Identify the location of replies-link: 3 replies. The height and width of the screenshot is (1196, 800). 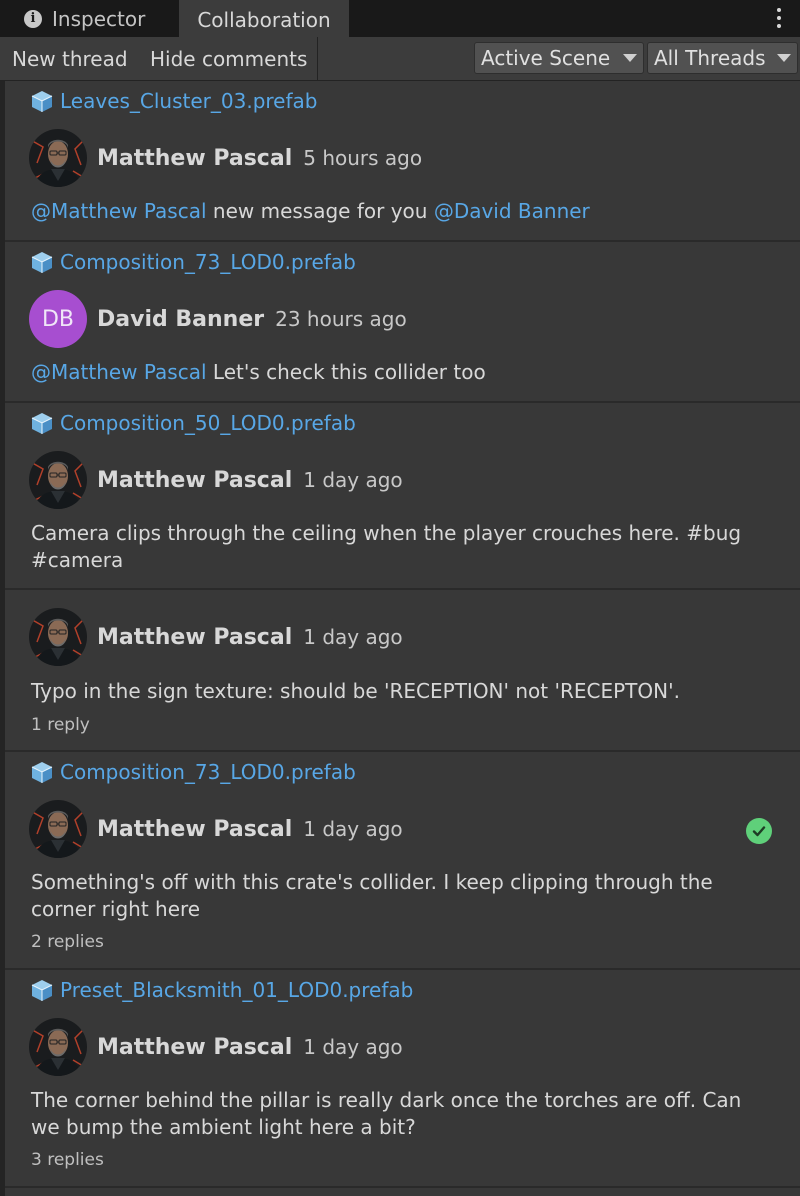
(67, 1160).